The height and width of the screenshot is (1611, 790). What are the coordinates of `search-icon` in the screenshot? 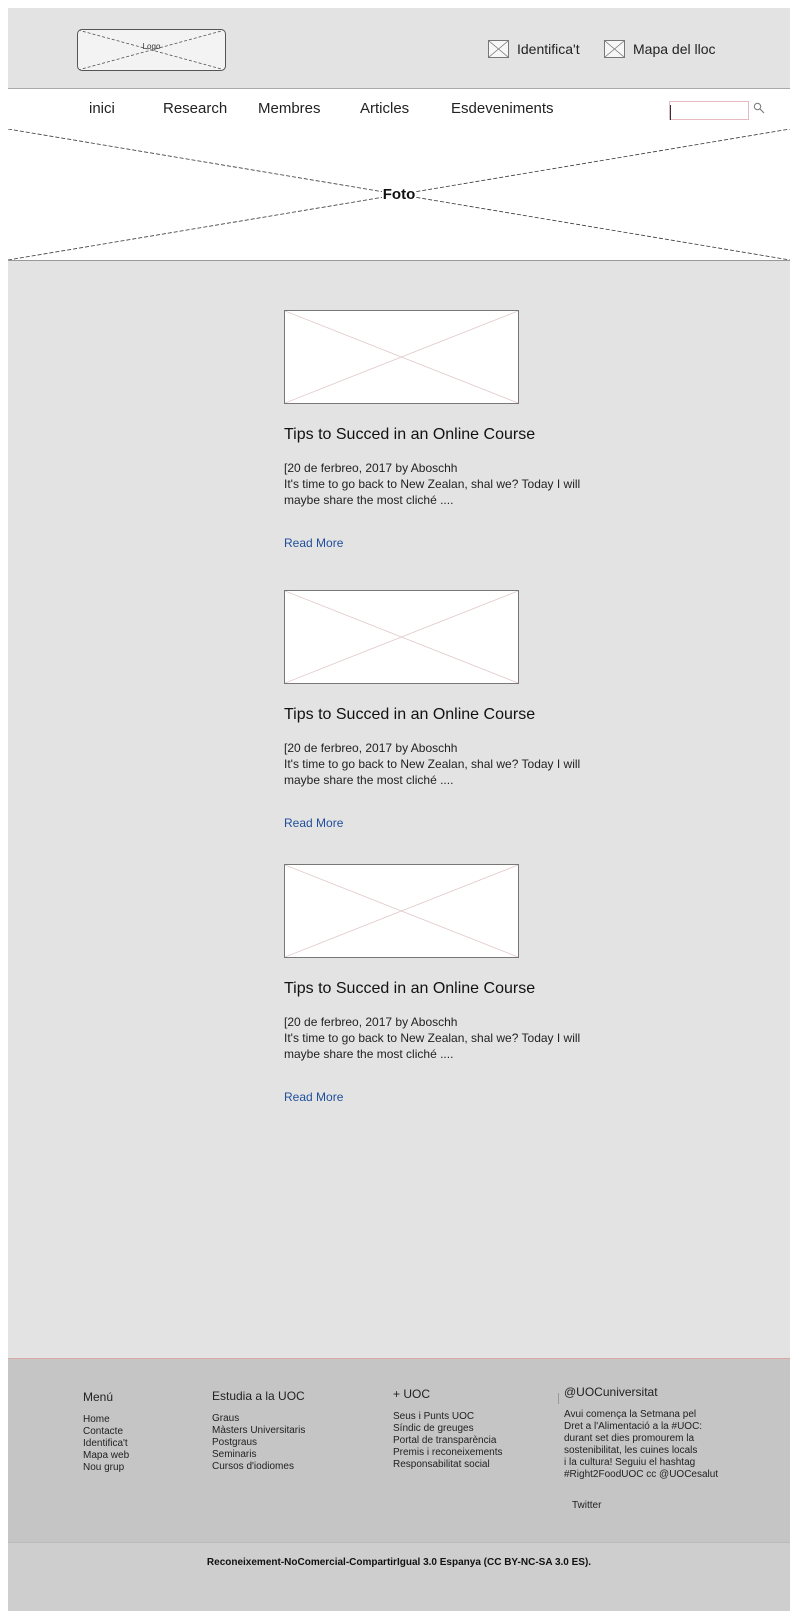 It's located at (759, 108).